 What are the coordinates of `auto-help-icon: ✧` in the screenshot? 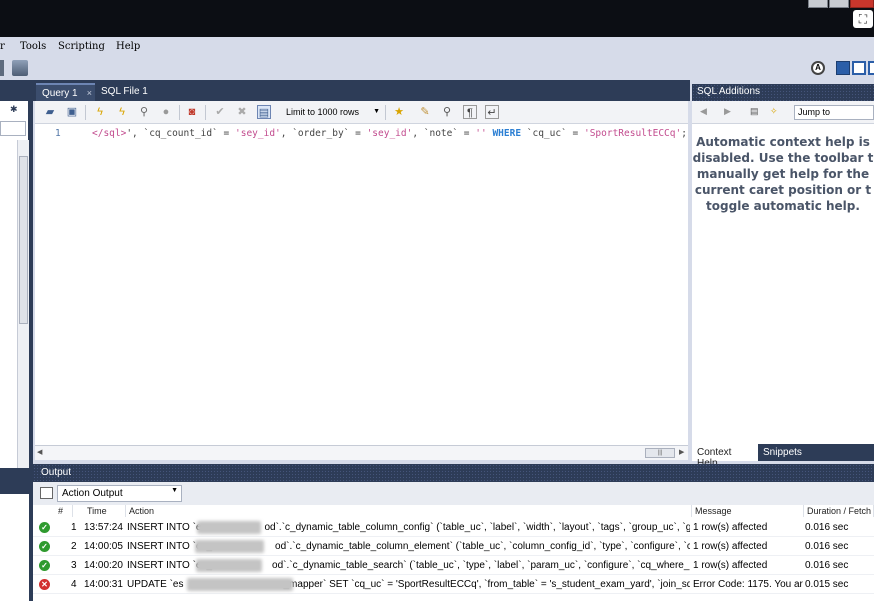 It's located at (774, 111).